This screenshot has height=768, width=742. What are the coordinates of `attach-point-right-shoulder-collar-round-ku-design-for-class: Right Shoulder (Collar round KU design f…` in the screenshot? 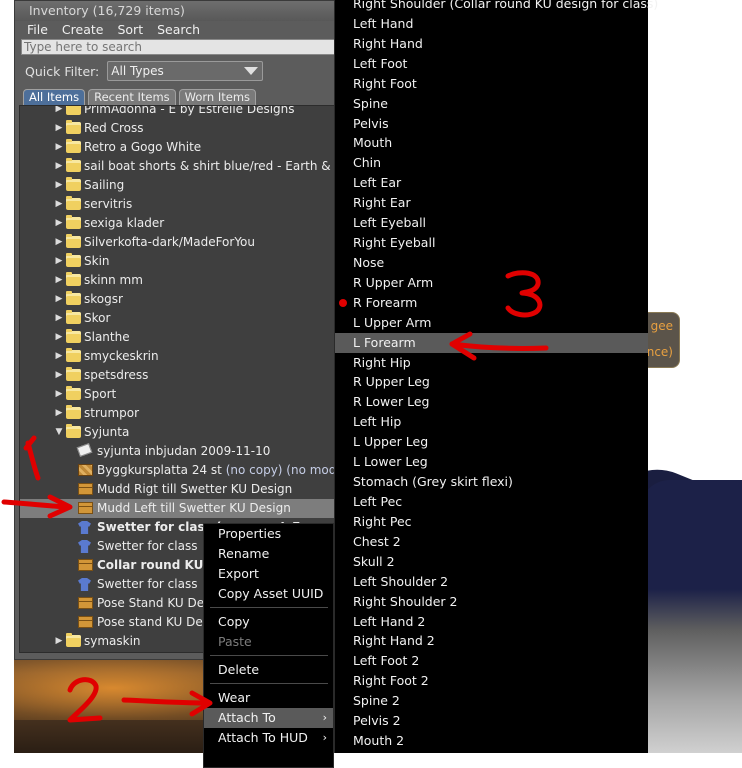 It's located at (496, 7).